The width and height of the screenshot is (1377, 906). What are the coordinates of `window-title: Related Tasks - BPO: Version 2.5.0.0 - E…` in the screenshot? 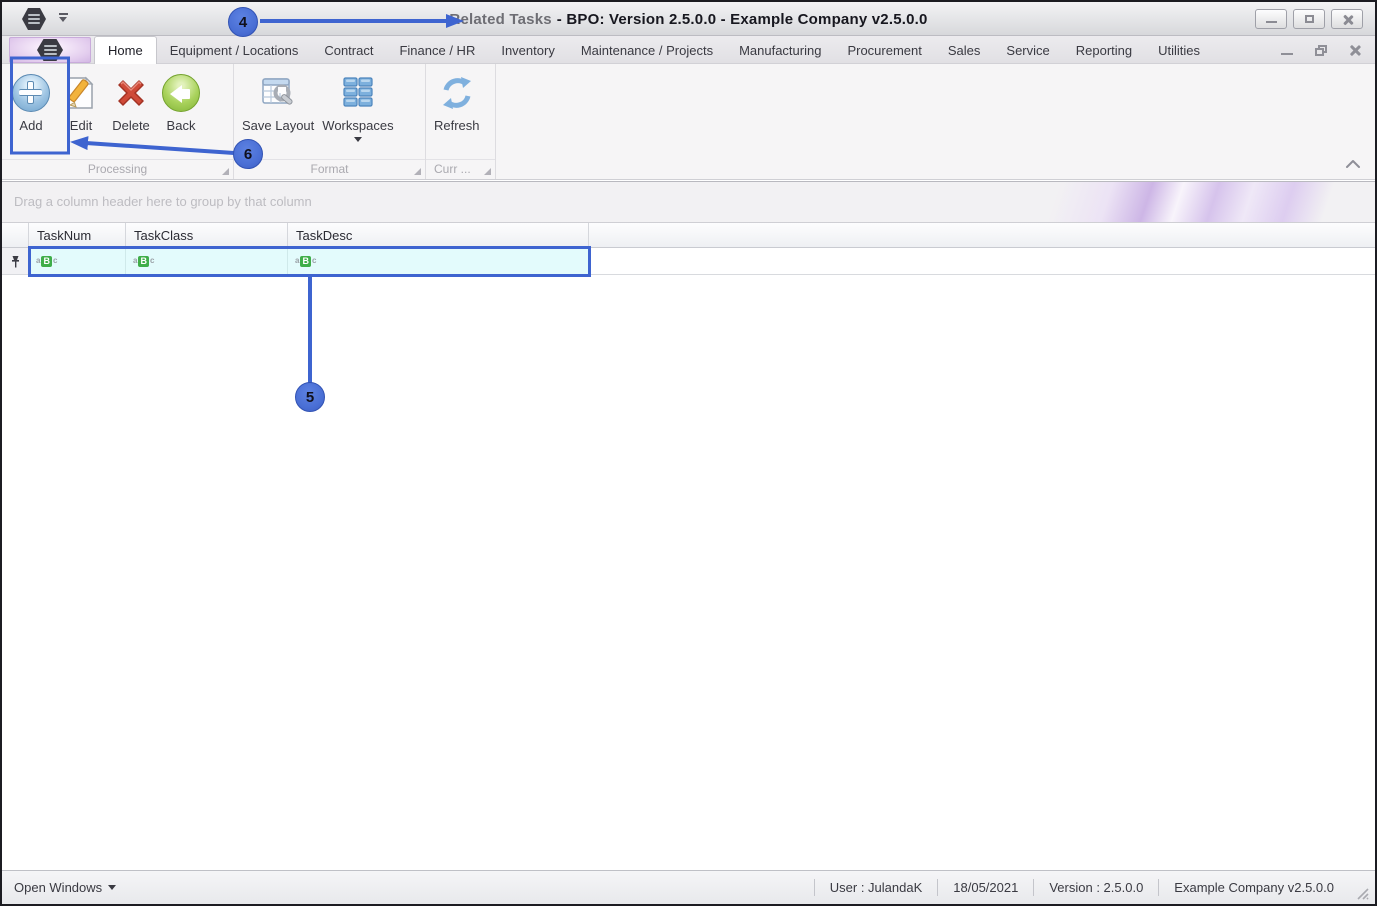 It's located at (688, 19).